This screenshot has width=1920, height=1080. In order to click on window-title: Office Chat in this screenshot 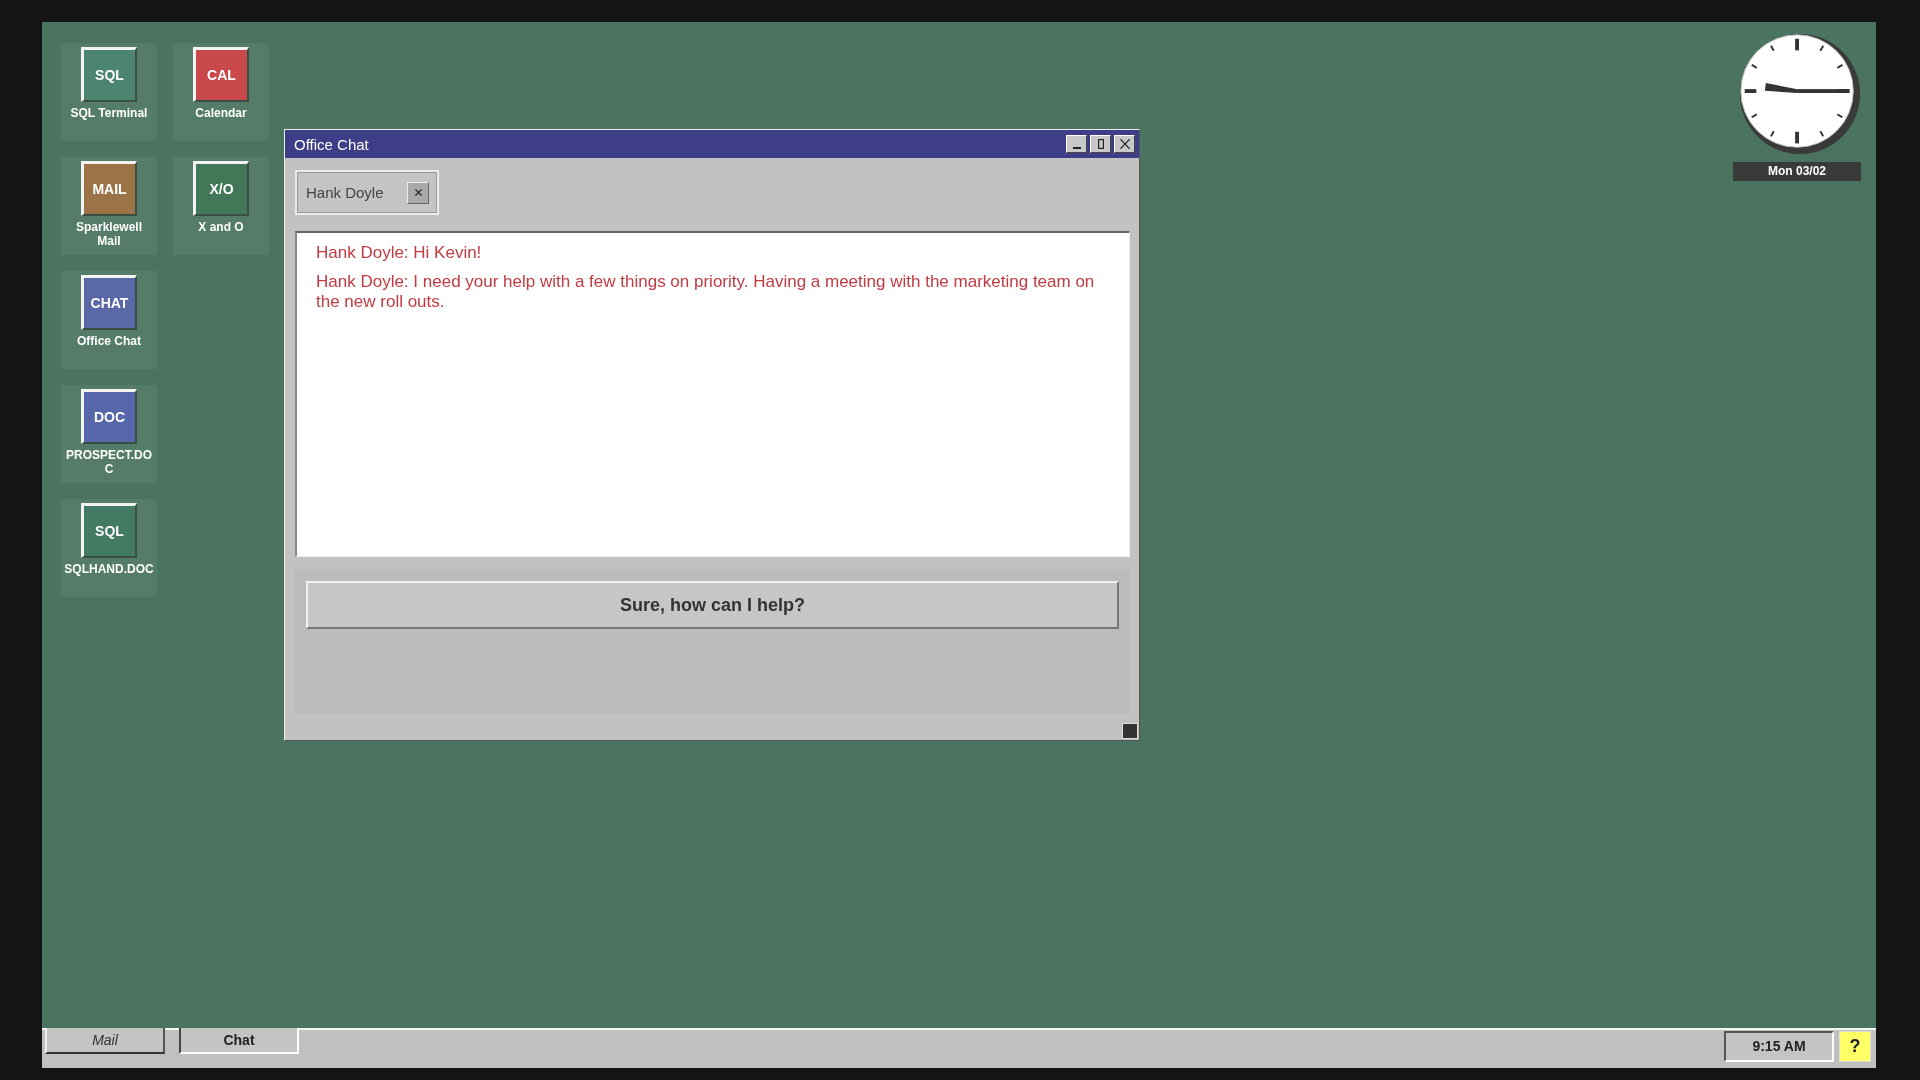, I will do `click(332, 144)`.